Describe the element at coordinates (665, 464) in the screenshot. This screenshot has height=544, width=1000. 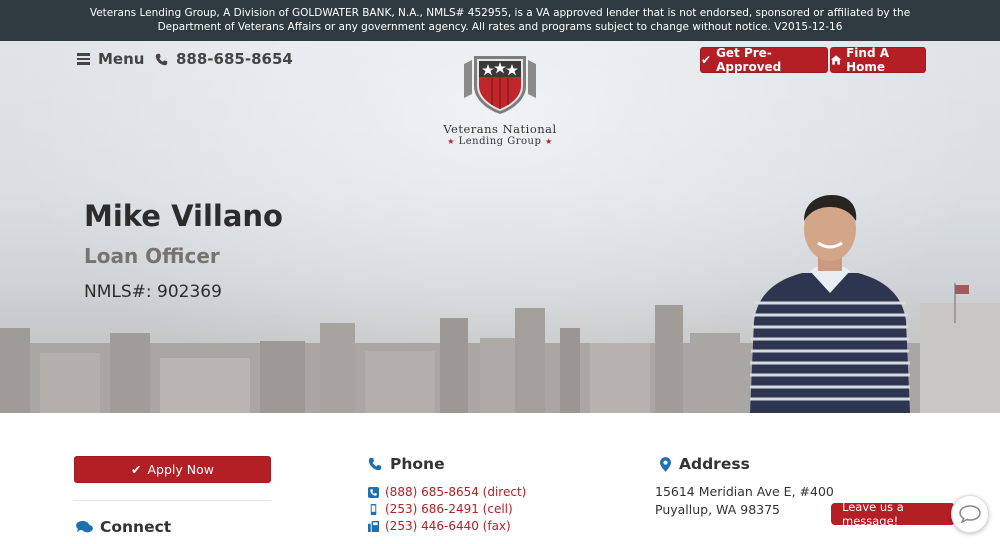
I see `map-marker-icon` at that location.